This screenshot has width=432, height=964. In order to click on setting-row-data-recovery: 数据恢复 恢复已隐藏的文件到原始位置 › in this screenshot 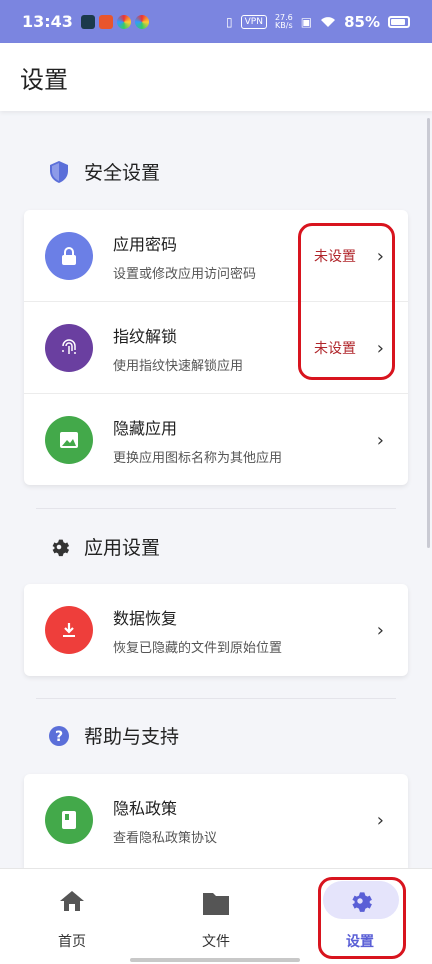, I will do `click(216, 630)`.